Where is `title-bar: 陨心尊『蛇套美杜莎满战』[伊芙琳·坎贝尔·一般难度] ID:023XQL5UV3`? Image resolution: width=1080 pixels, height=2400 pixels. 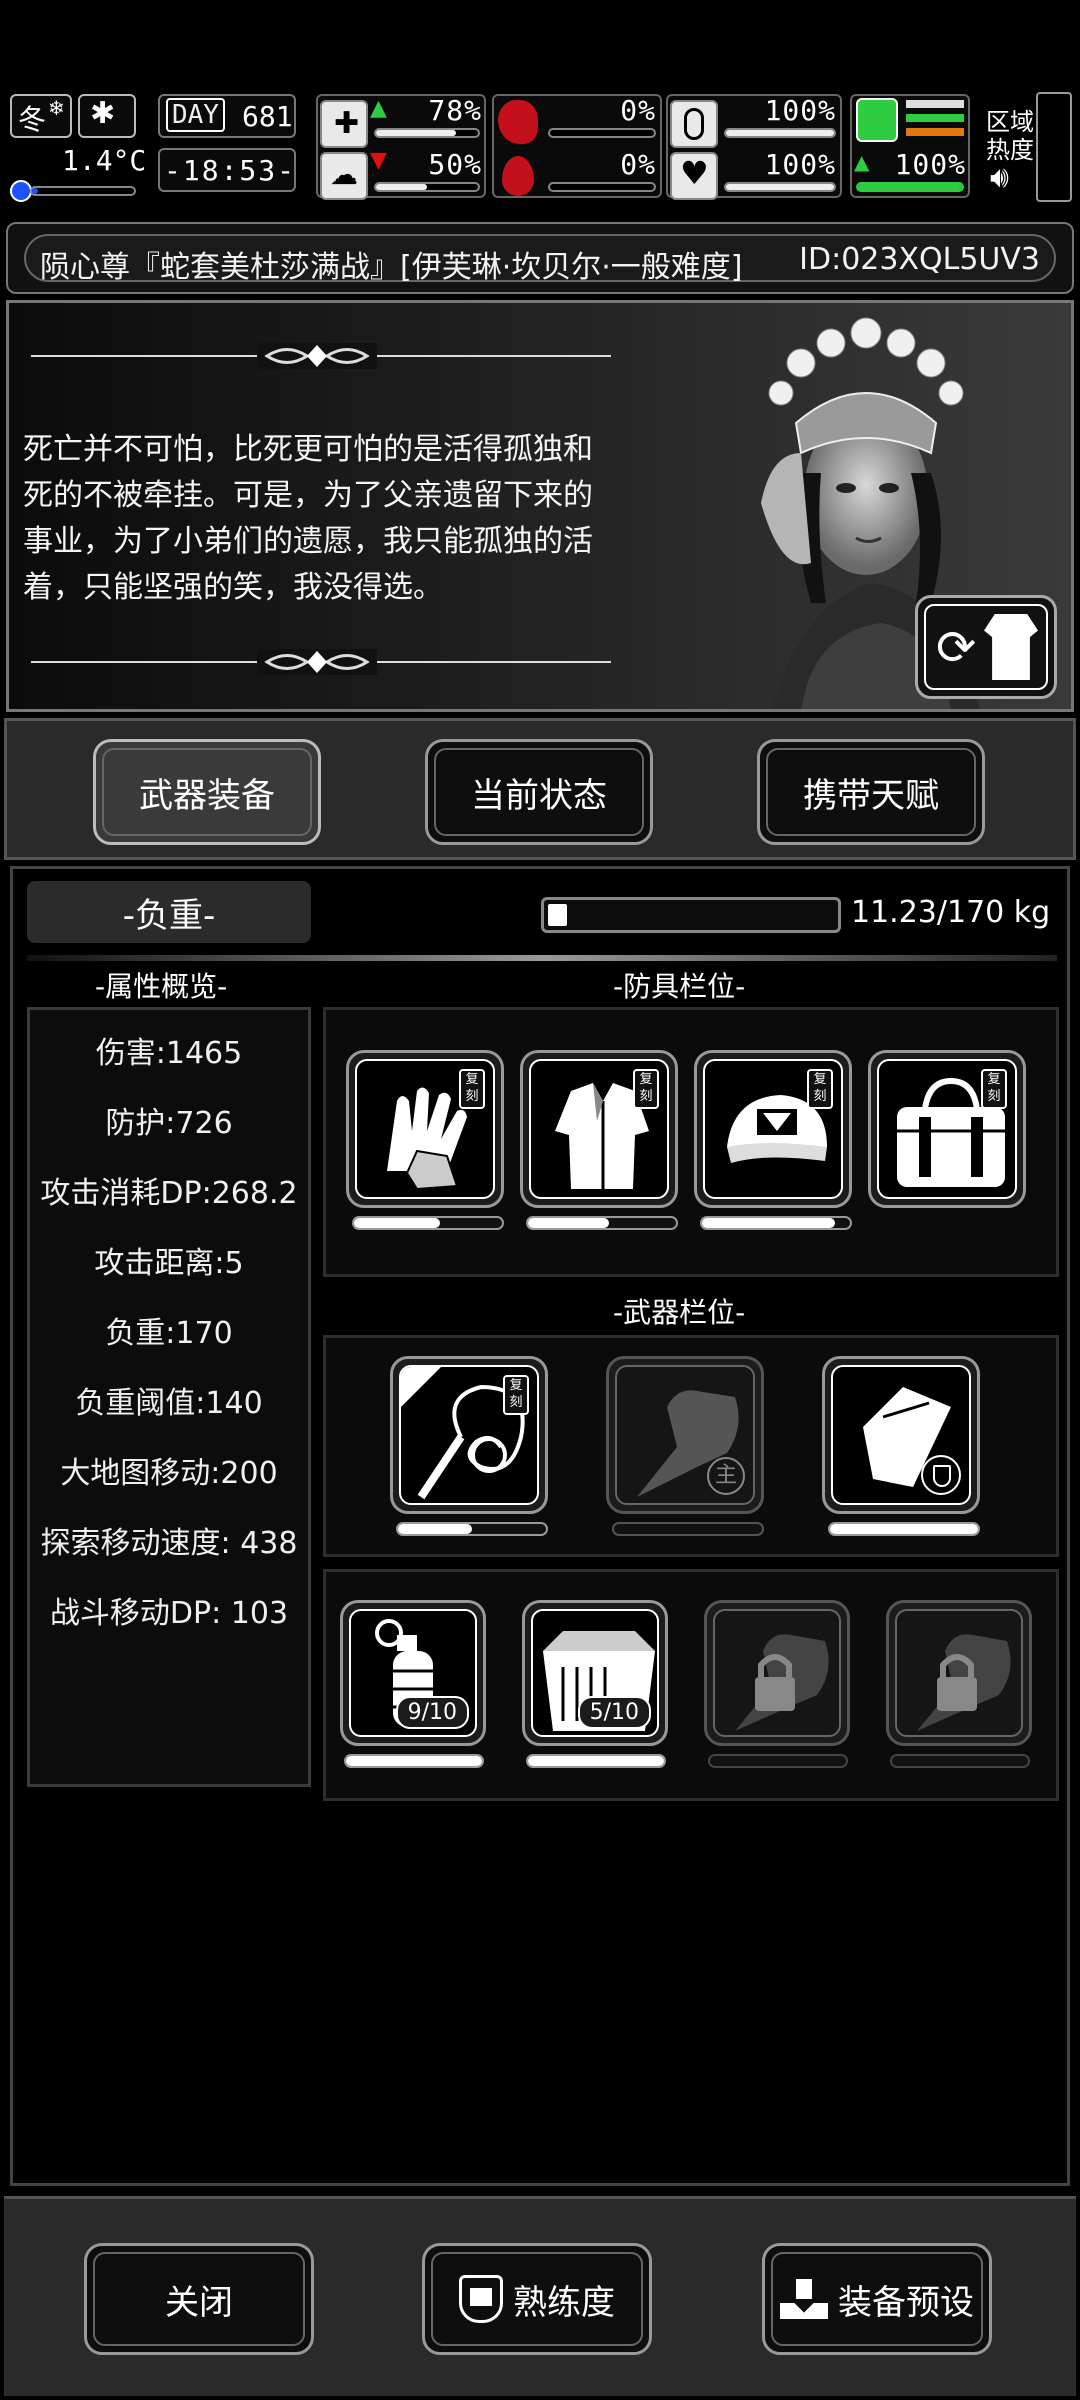 title-bar: 陨心尊『蛇套美杜莎满战』[伊芙琳·坎贝尔·一般难度] ID:023XQL5UV3 is located at coordinates (540, 258).